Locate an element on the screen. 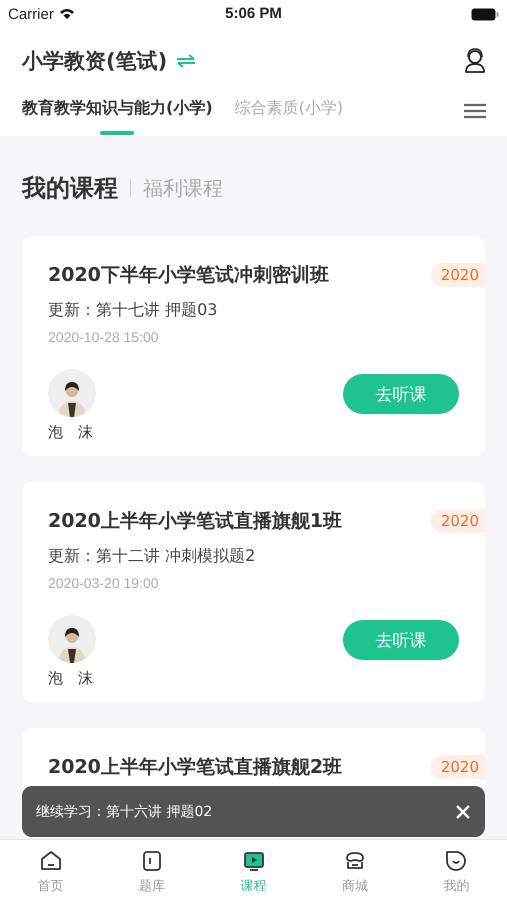  support-agent-icon is located at coordinates (475, 61).